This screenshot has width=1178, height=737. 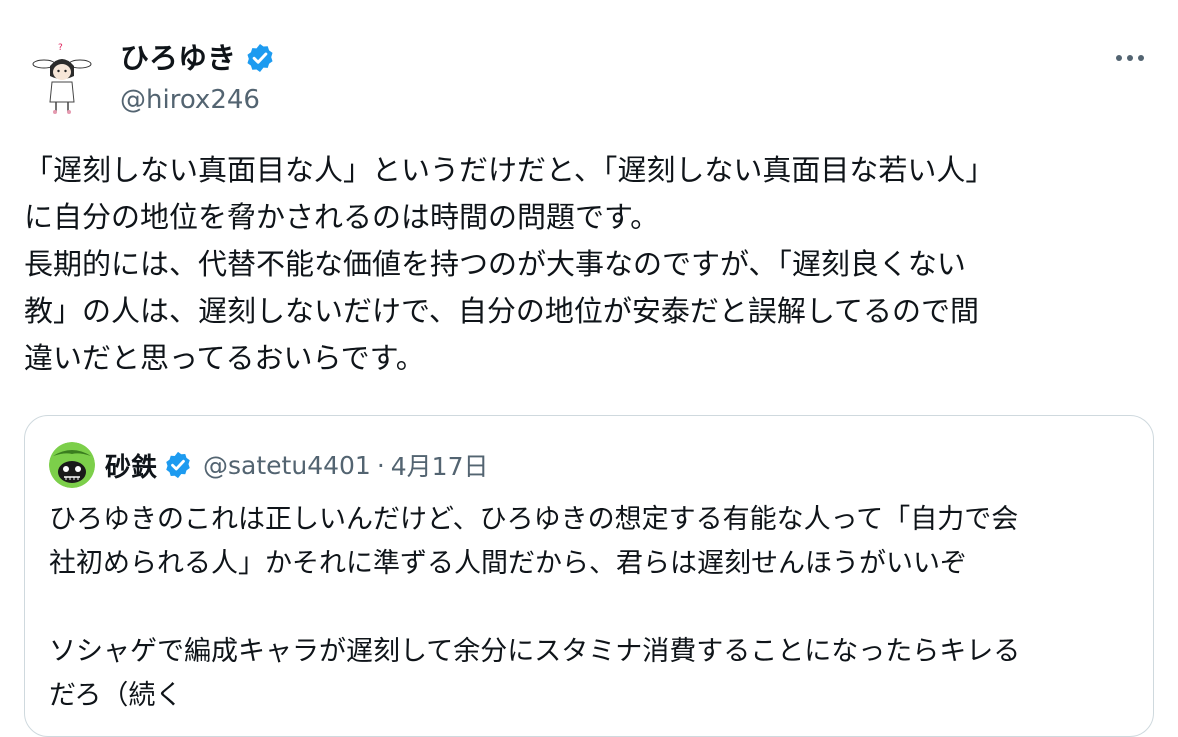 I want to click on quoted-author-handle: @satetu4401, so click(x=287, y=465).